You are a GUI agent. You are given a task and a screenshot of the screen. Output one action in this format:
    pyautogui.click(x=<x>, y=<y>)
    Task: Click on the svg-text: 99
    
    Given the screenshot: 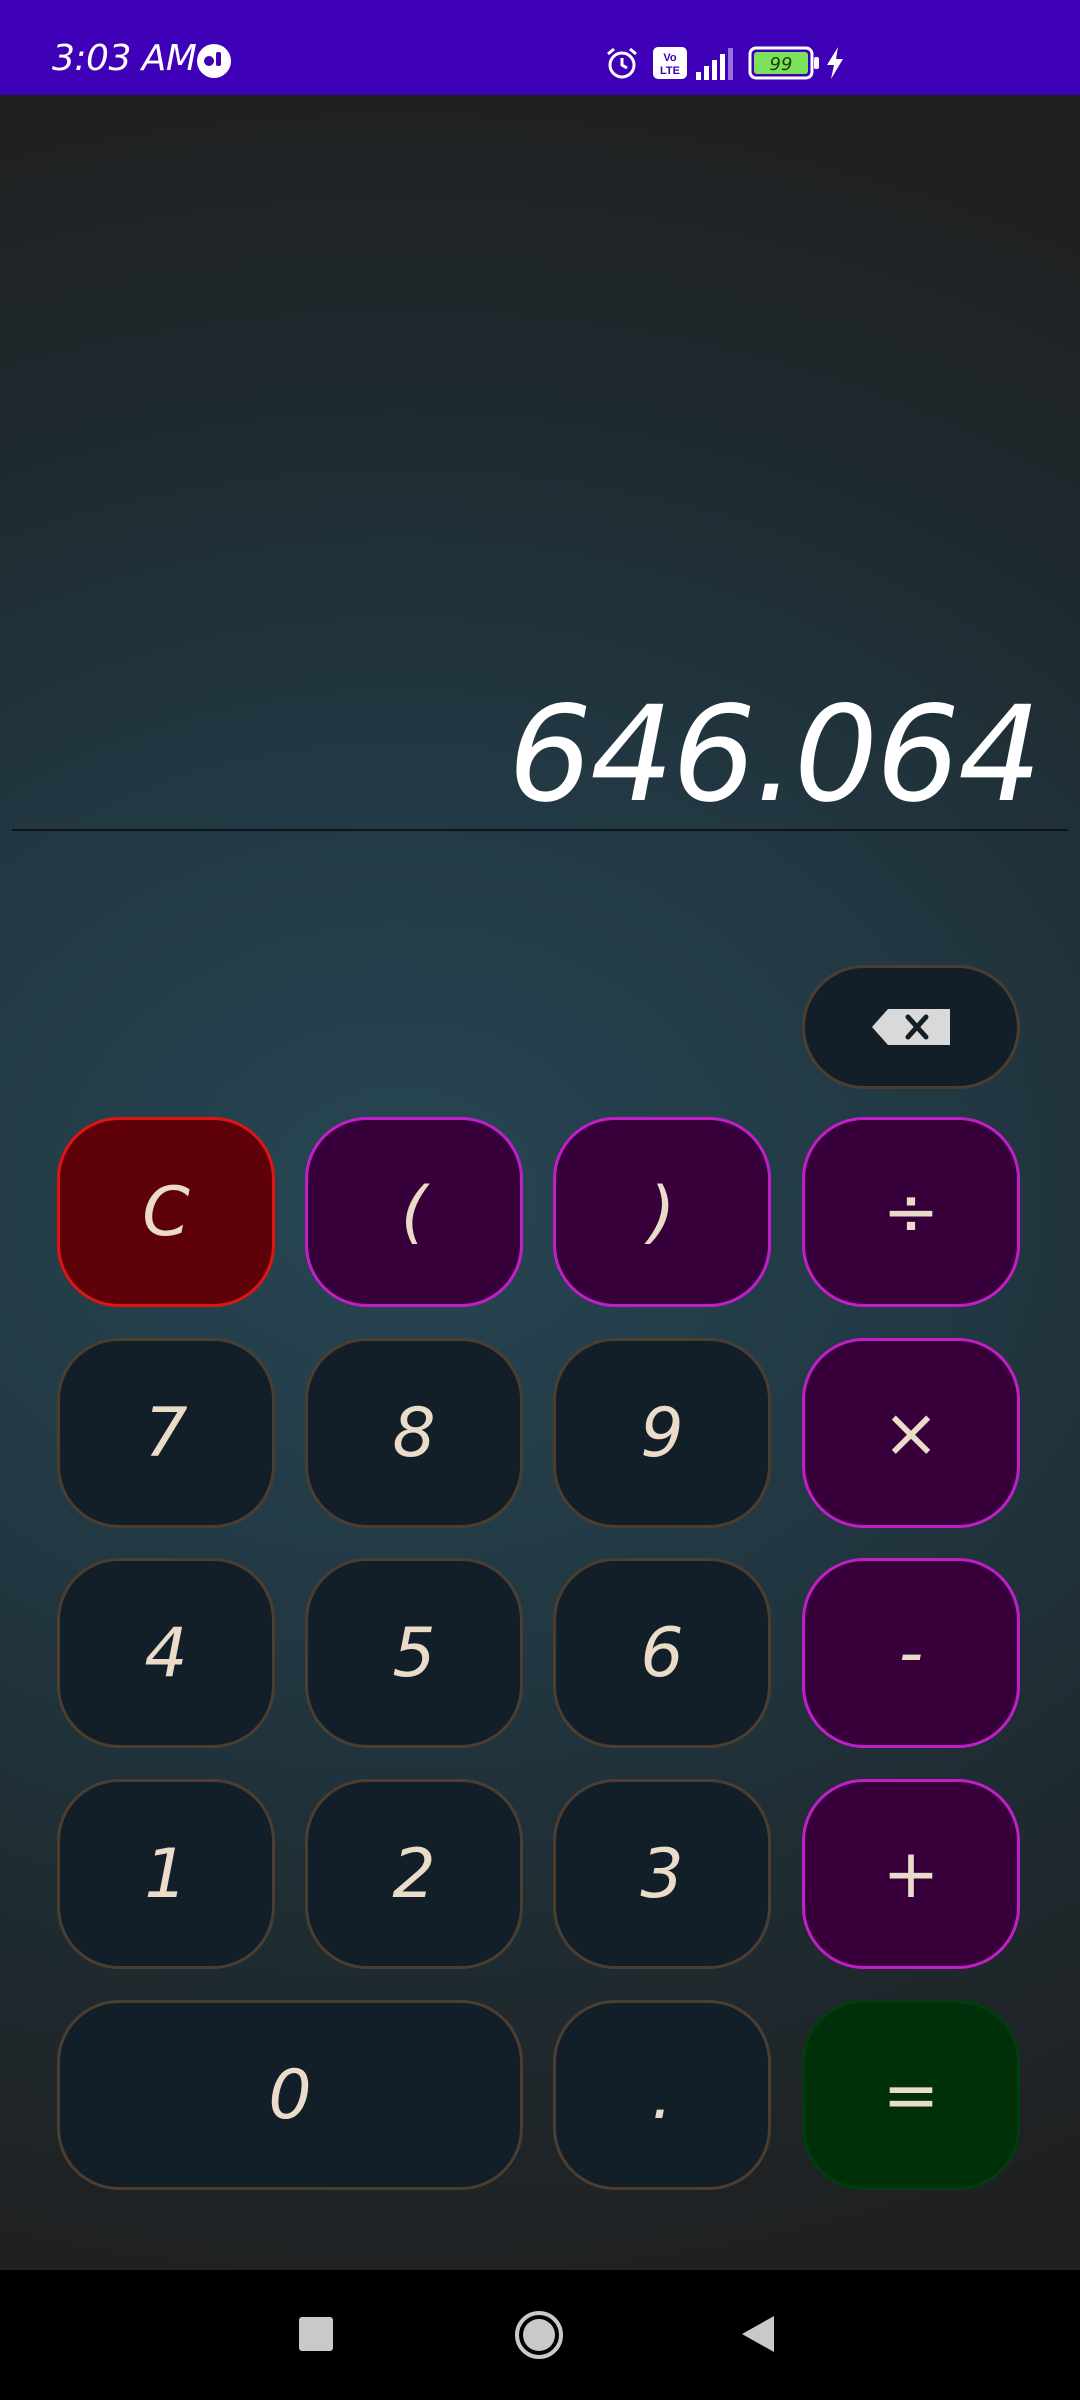 What is the action you would take?
    pyautogui.click(x=781, y=64)
    